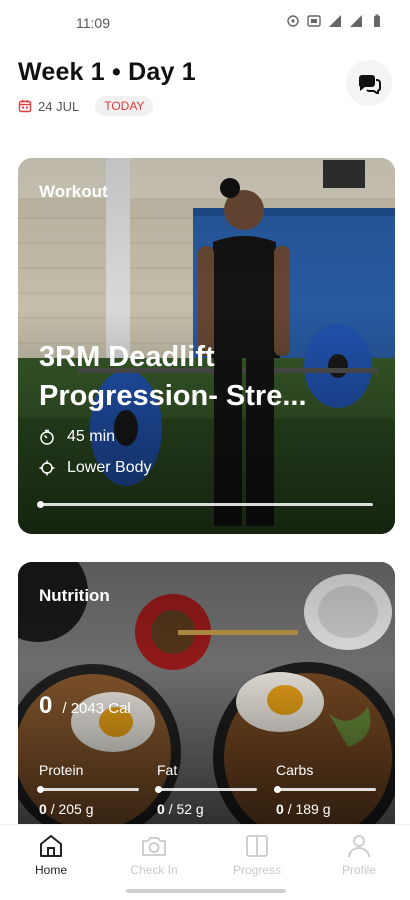 This screenshot has width=410, height=900. I want to click on chat-icon, so click(369, 84).